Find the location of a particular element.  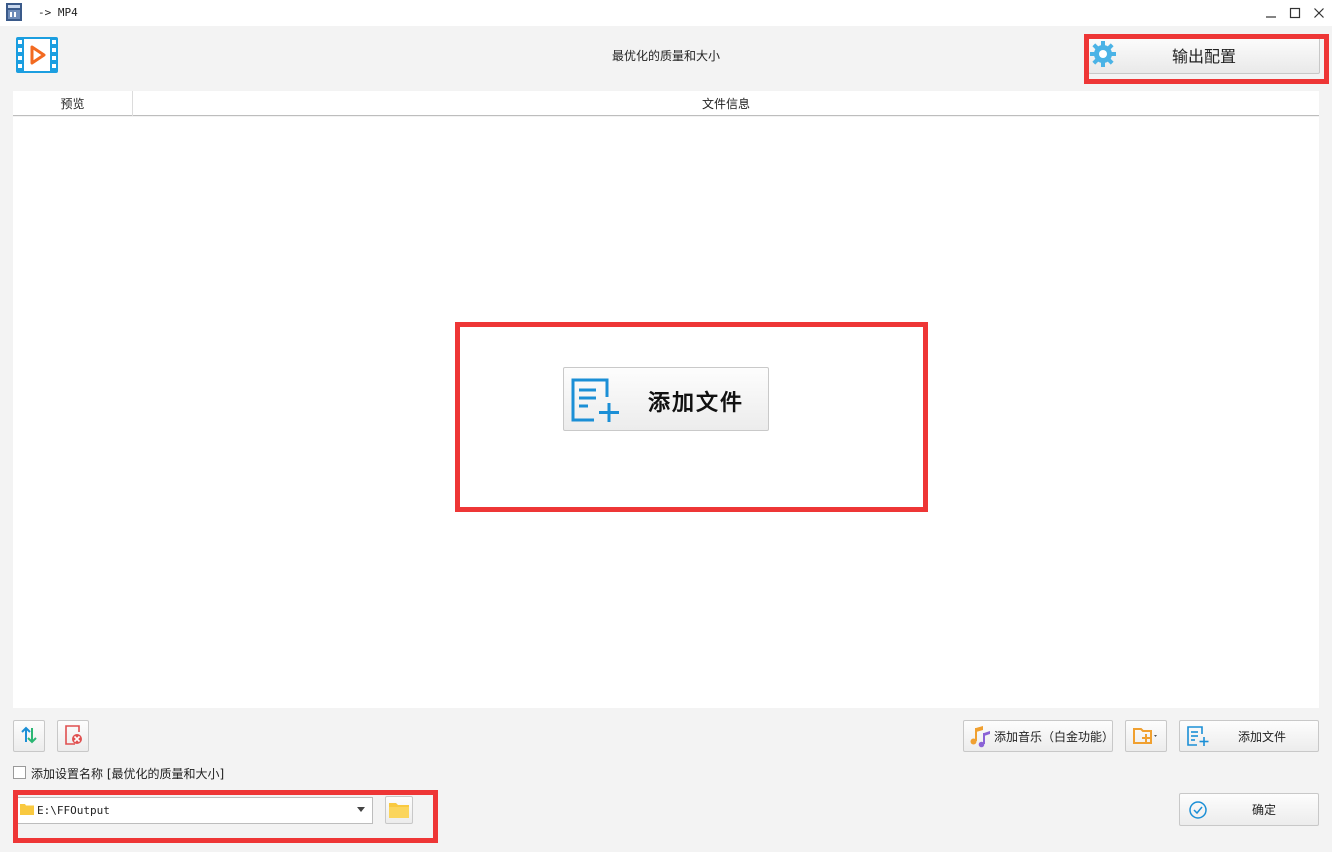

minimize-icon is located at coordinates (1271, 13).